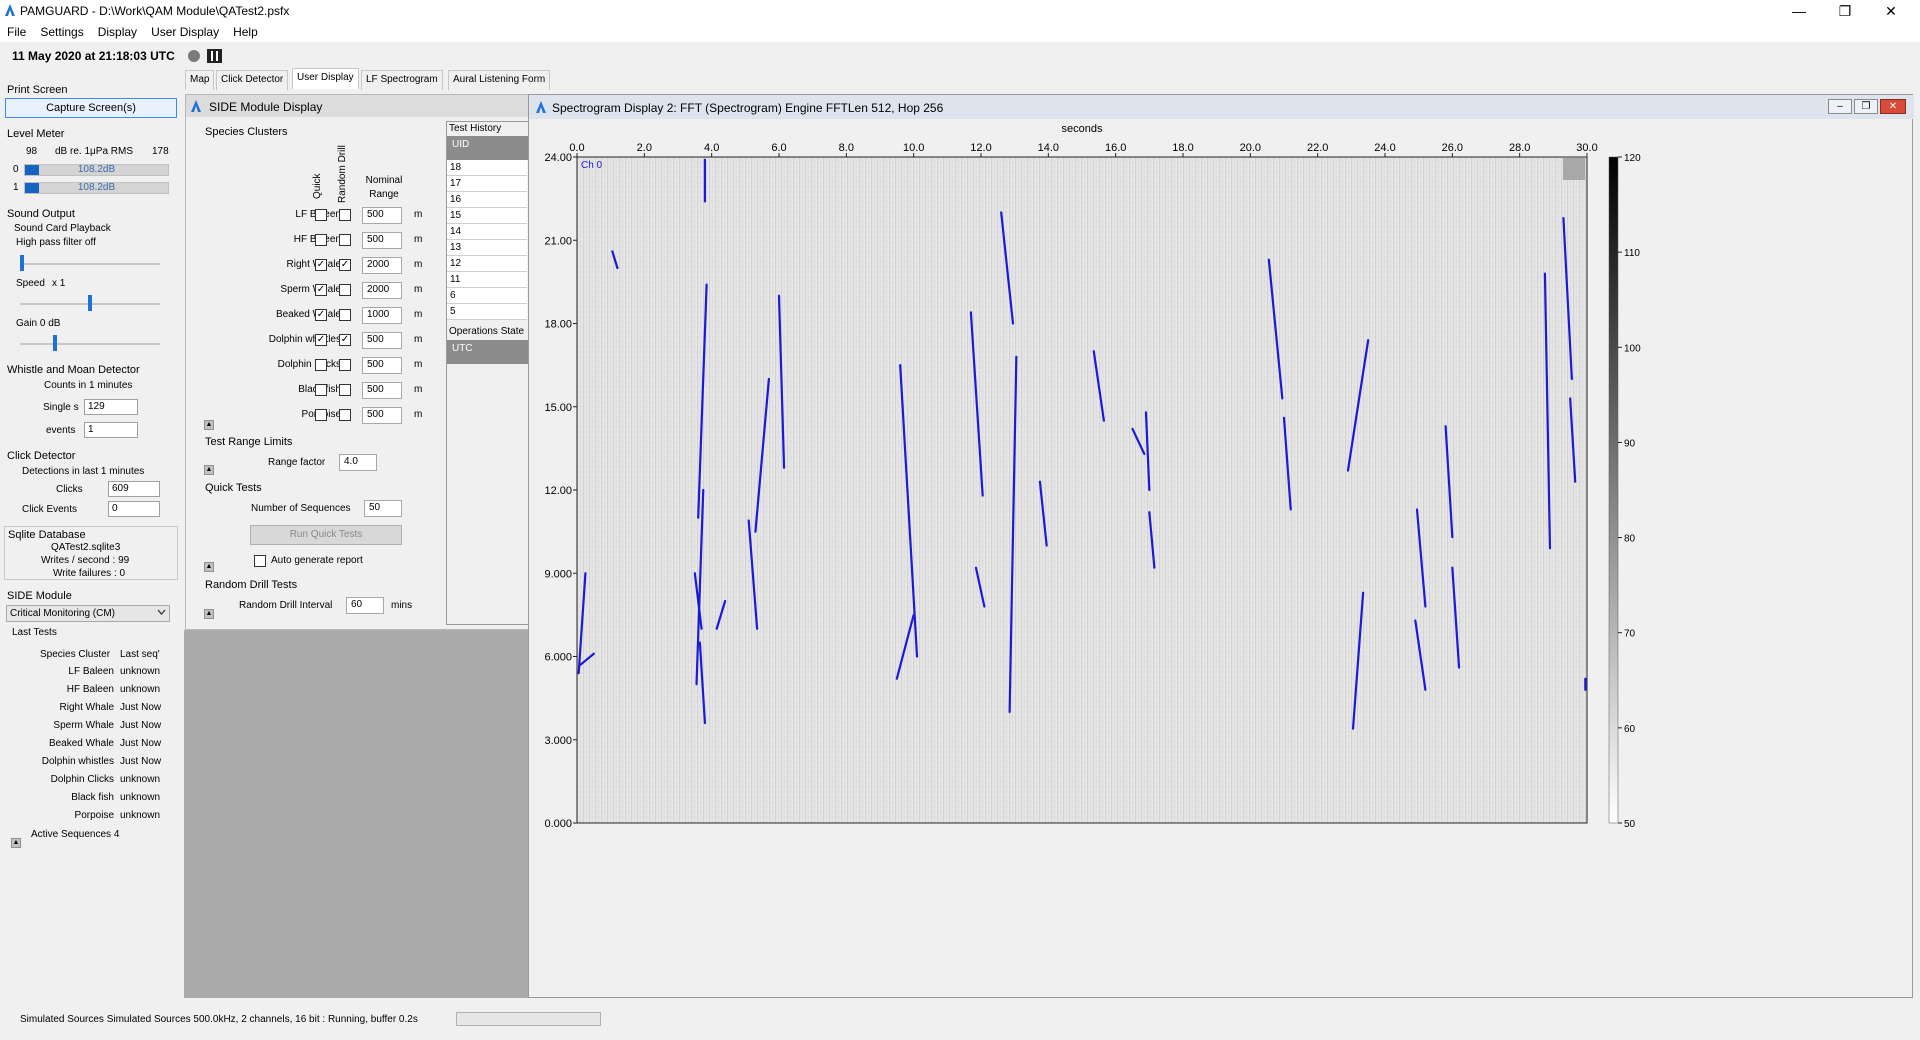  I want to click on record-button, so click(194, 56).